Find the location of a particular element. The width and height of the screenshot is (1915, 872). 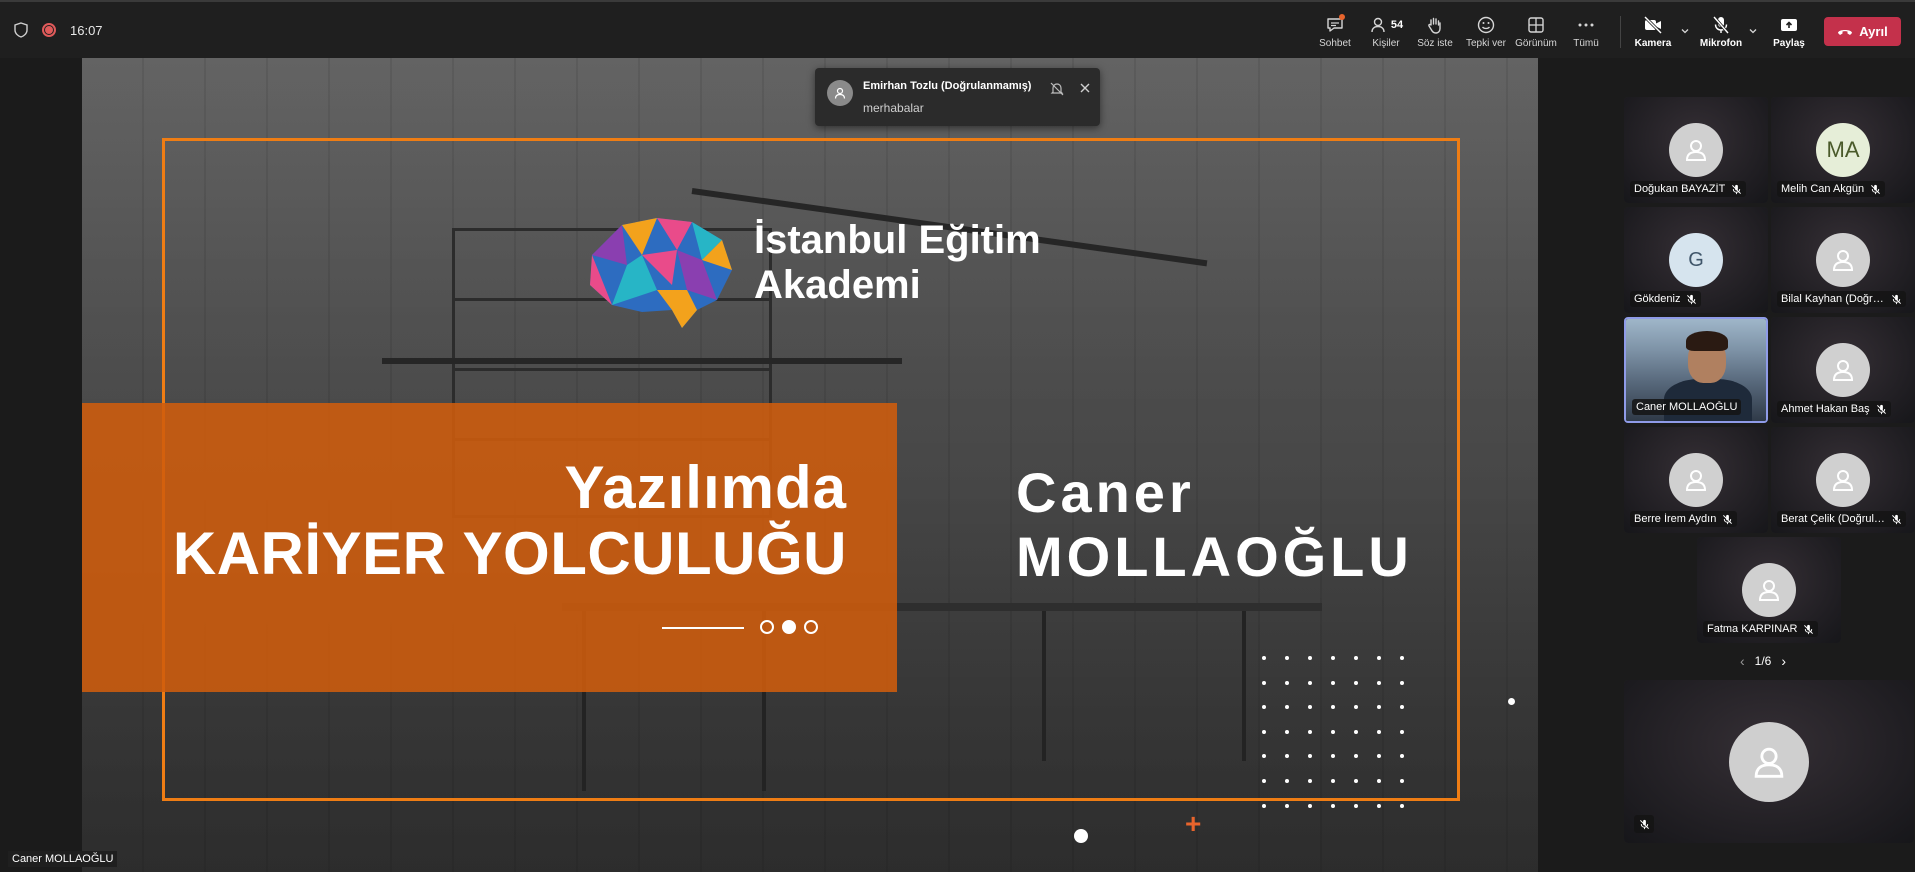

participant-tile: G Gökdeniz is located at coordinates (1696, 260).